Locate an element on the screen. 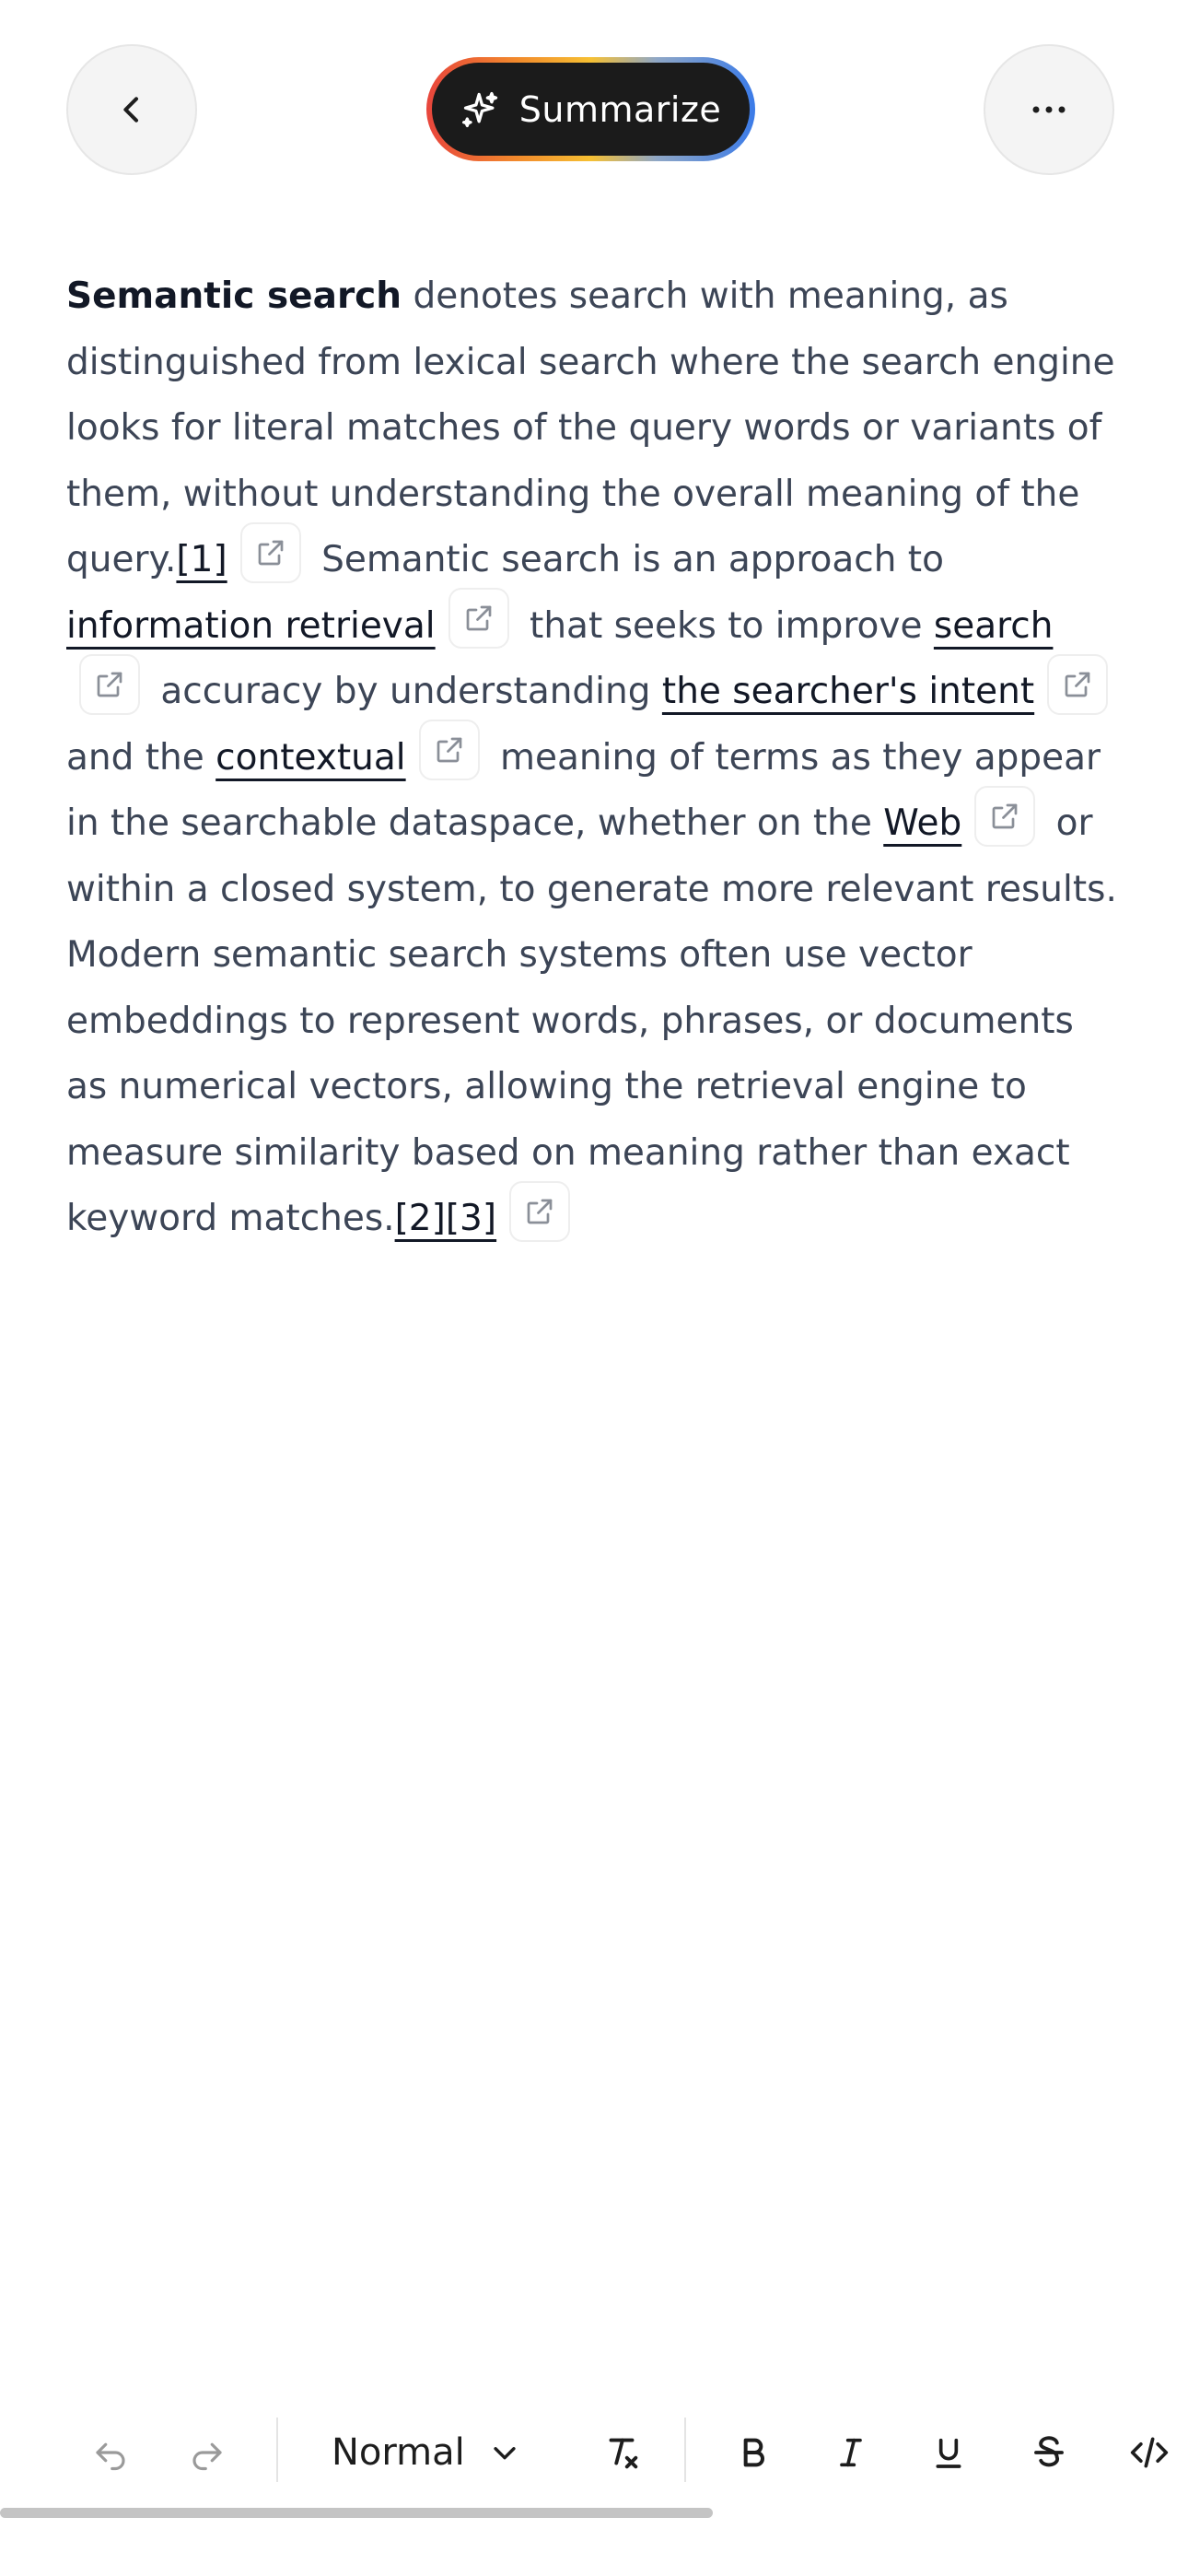  clear-formatting-icon is located at coordinates (623, 2453).